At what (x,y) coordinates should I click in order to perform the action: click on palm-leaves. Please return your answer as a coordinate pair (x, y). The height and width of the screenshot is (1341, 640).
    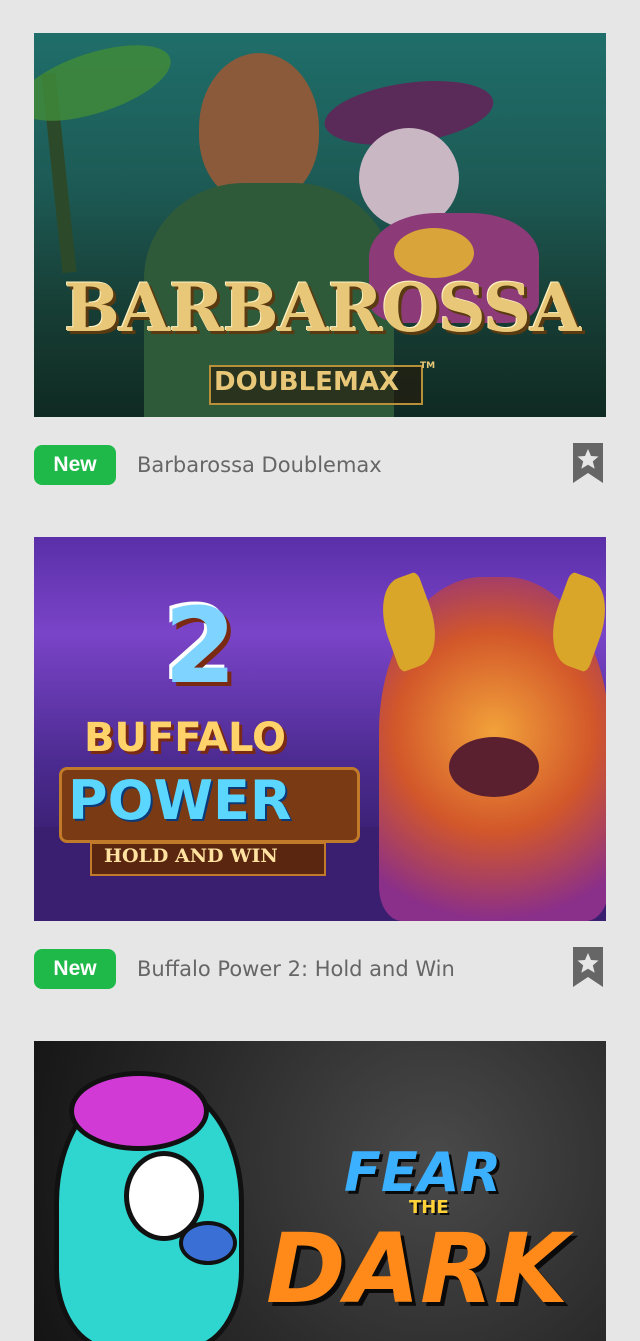
    Looking at the image, I should click on (107, 85).